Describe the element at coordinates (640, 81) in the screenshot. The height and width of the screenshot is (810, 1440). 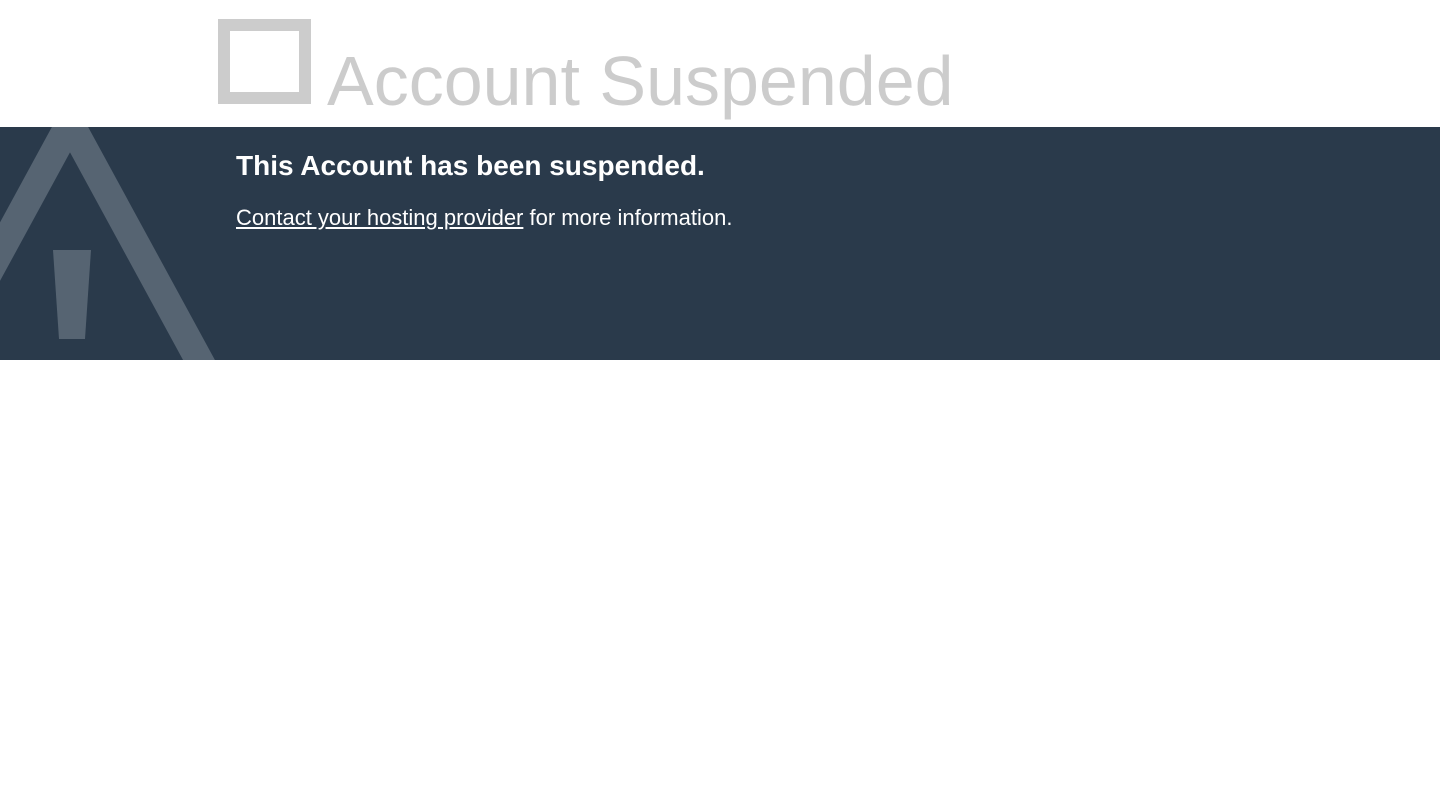
I see `page-title: Account Suspended` at that location.